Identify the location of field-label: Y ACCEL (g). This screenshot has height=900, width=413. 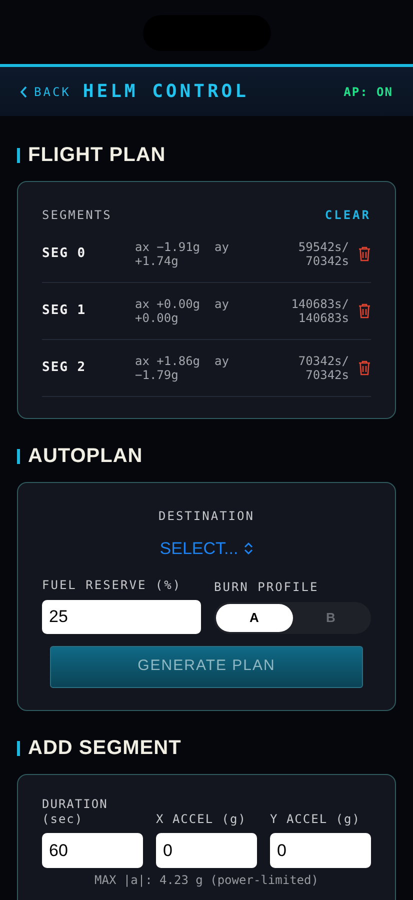
(316, 819).